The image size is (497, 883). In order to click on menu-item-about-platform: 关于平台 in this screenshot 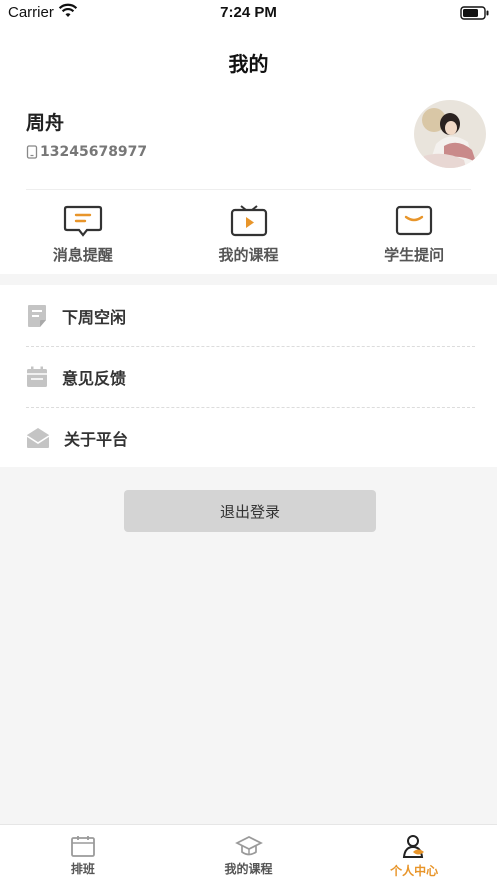, I will do `click(250, 437)`.